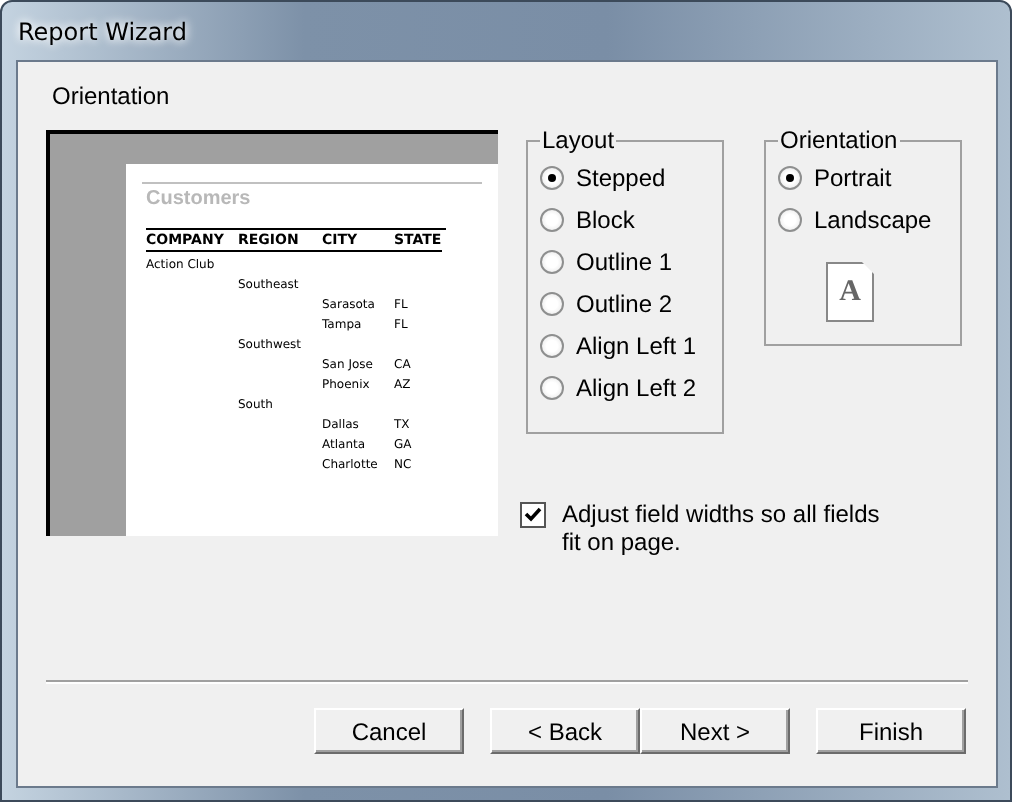  Describe the element at coordinates (389, 731) in the screenshot. I see `dialog-button: Cancel` at that location.